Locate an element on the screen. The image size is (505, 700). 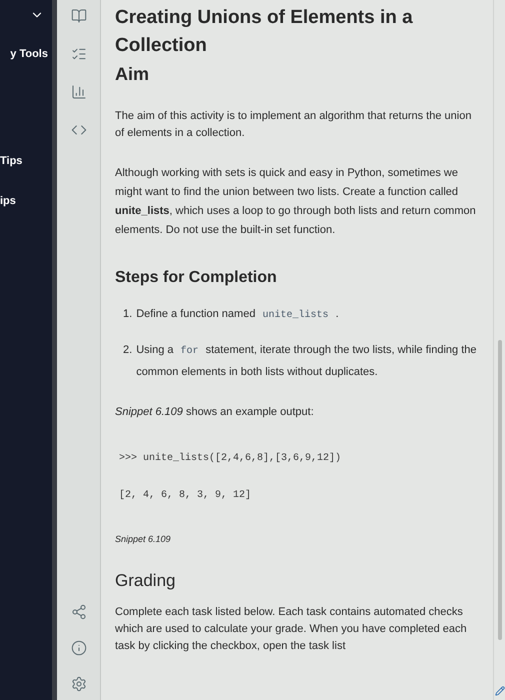
scrollbar-thumb is located at coordinates (500, 490).